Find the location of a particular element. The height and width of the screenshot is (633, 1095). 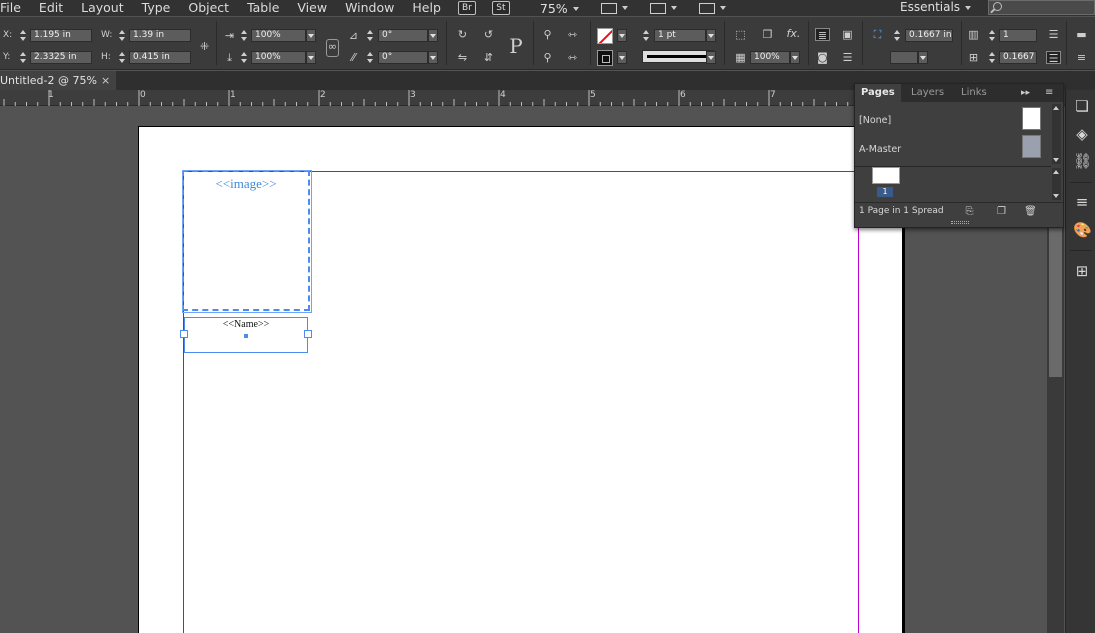

stroke-panel-icon: ≡ is located at coordinates (1082, 202).